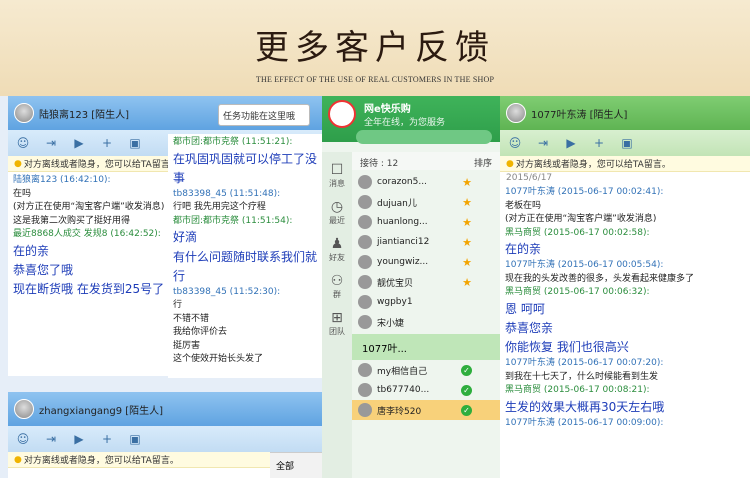 The width and height of the screenshot is (750, 478). I want to click on side-nav-item: ☐ 消息, so click(337, 175).